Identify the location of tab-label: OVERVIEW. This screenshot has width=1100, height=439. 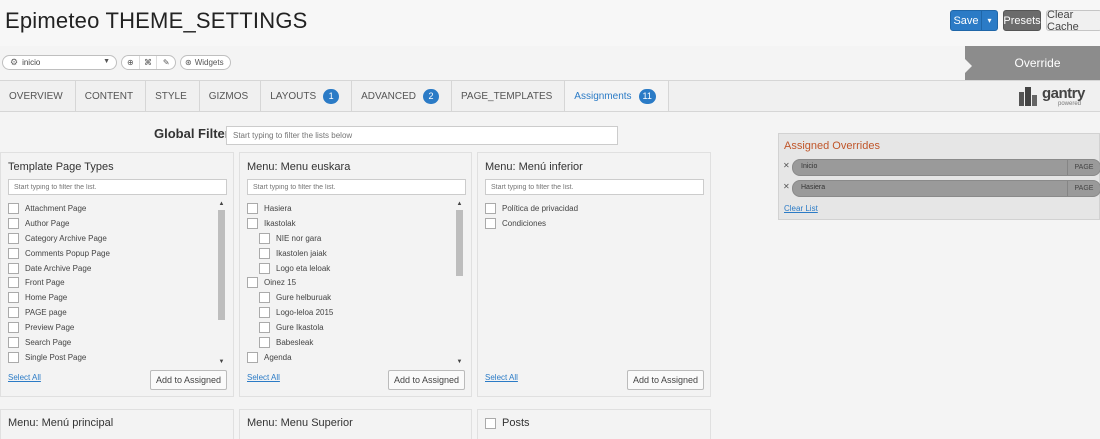
(36, 96).